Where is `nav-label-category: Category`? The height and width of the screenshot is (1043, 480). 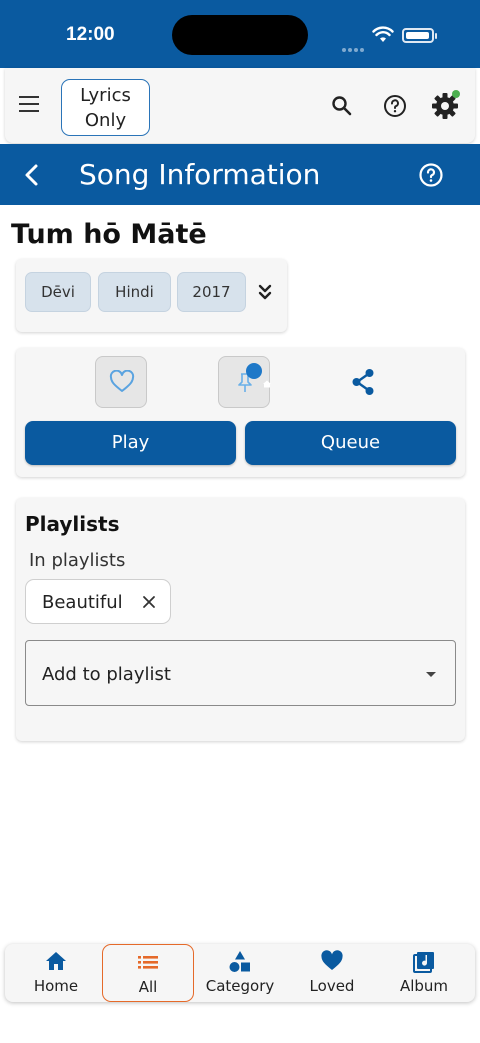
nav-label-category: Category is located at coordinates (240, 986).